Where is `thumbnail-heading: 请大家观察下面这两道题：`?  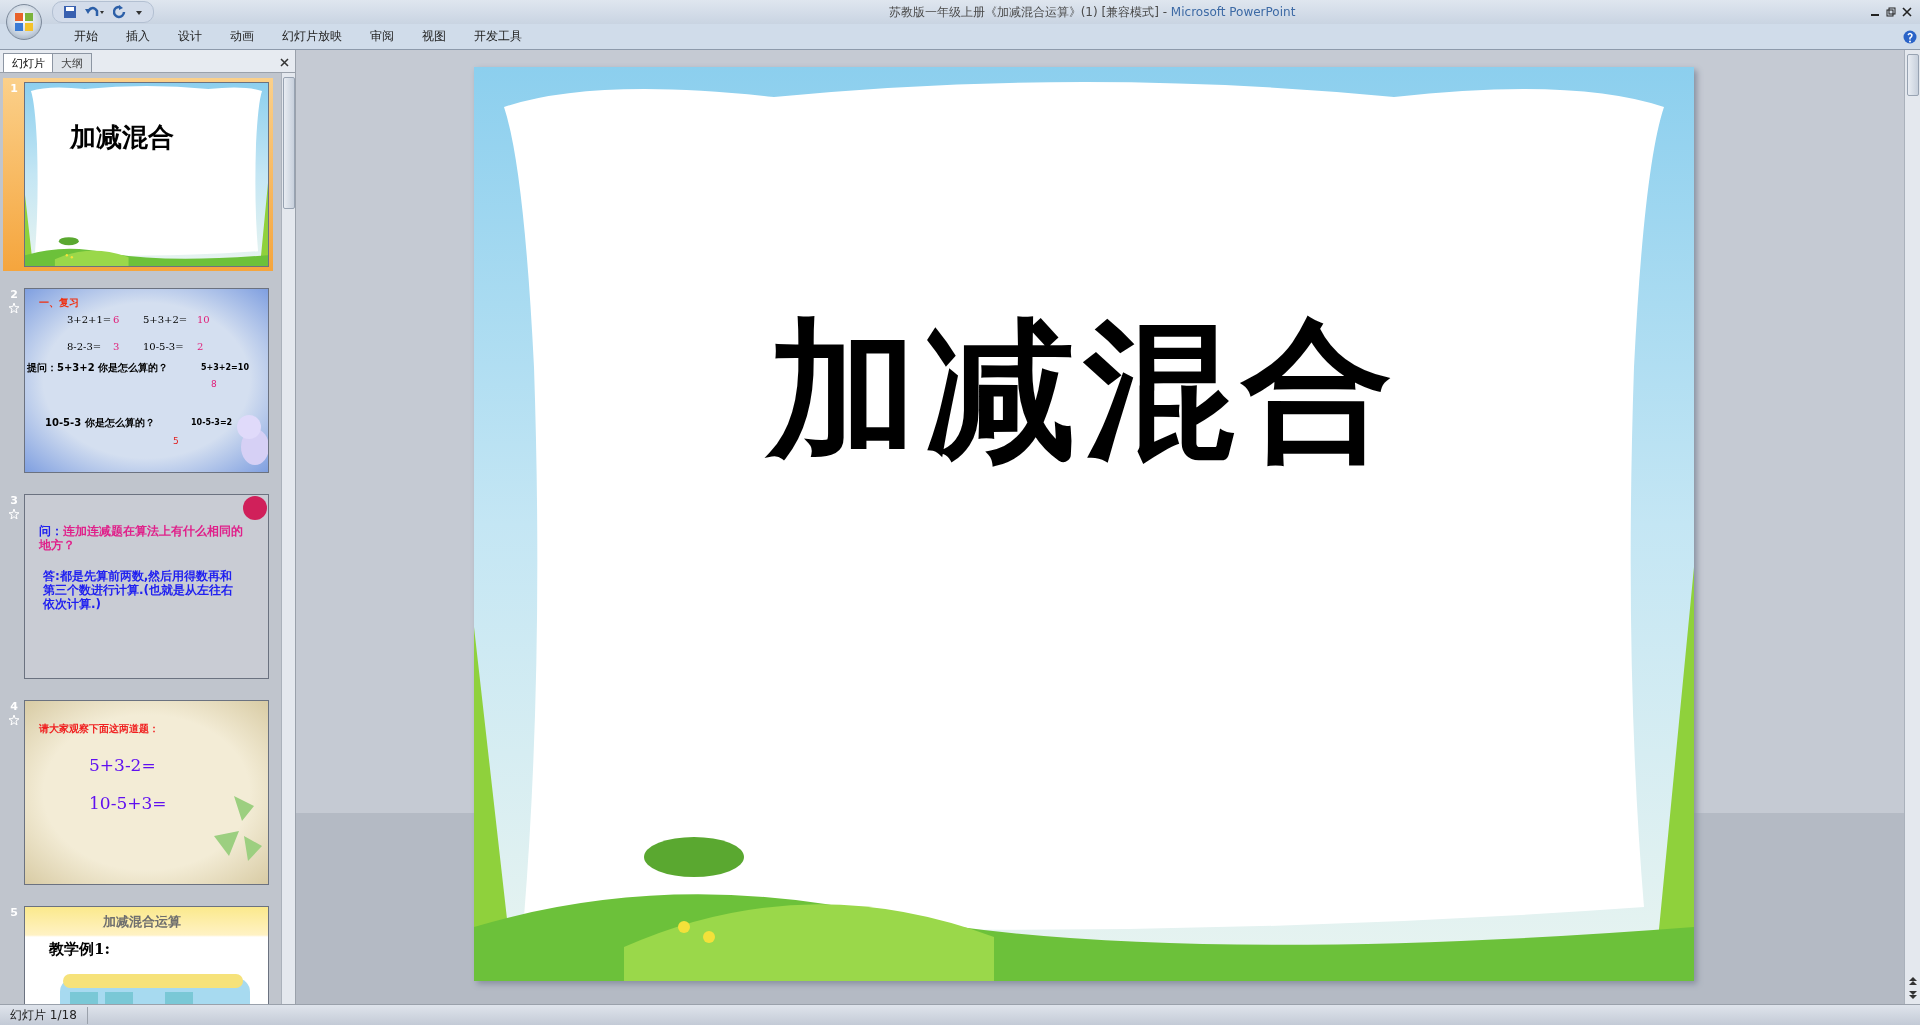 thumbnail-heading: 请大家观察下面这两道题： is located at coordinates (99, 729).